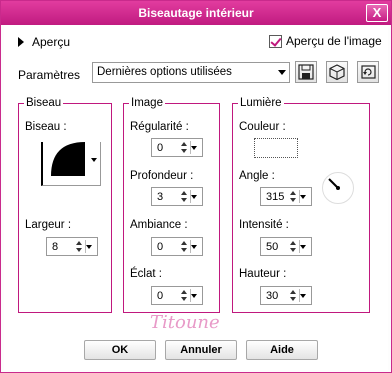 The width and height of the screenshot is (392, 373). I want to click on intensity-spinner: 50, so click(286, 246).